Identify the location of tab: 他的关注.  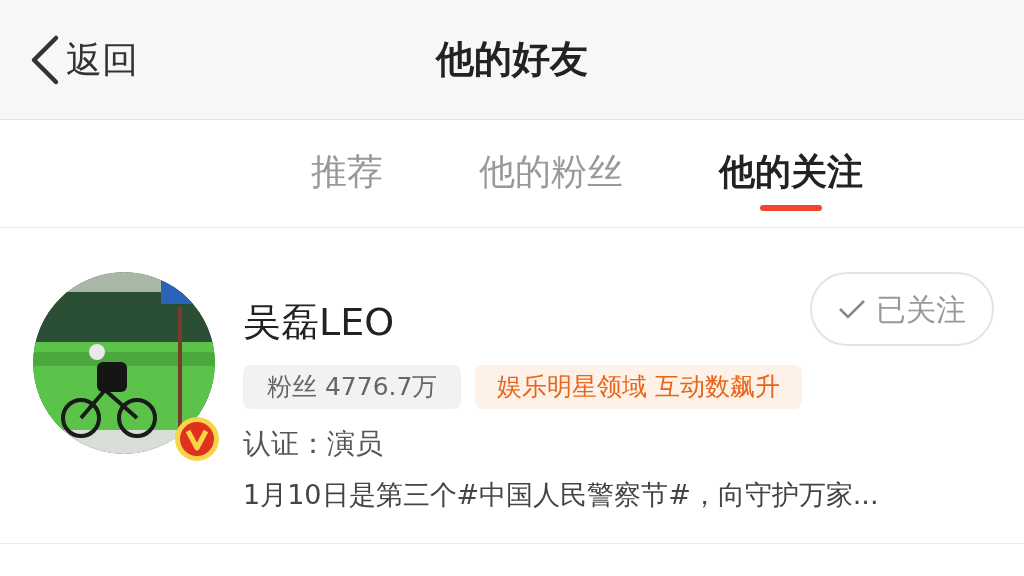
(791, 172).